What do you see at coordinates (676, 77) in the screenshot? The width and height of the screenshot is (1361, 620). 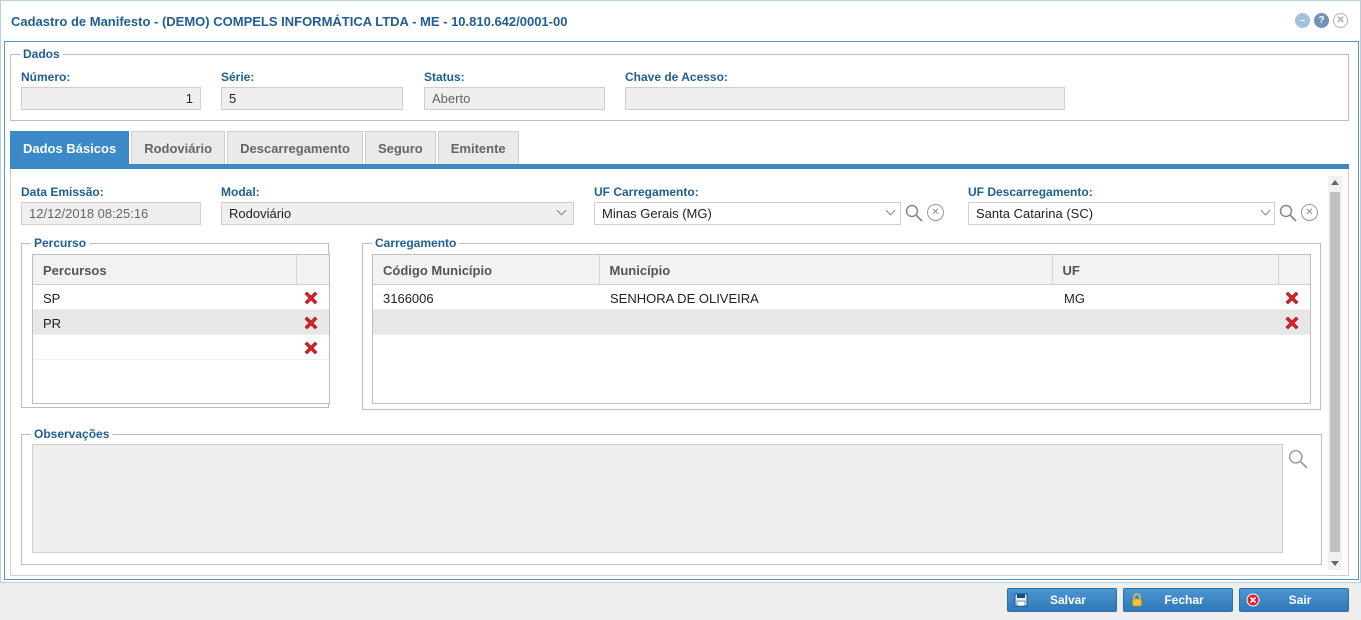 I see `chave-acesso-label: Chave de Acesso:` at bounding box center [676, 77].